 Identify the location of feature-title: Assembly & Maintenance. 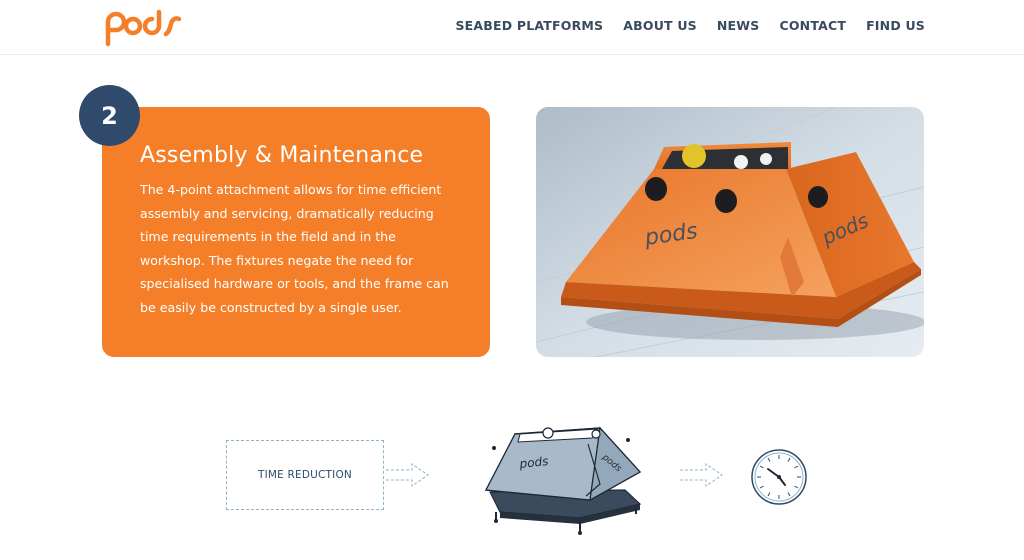
(282, 155).